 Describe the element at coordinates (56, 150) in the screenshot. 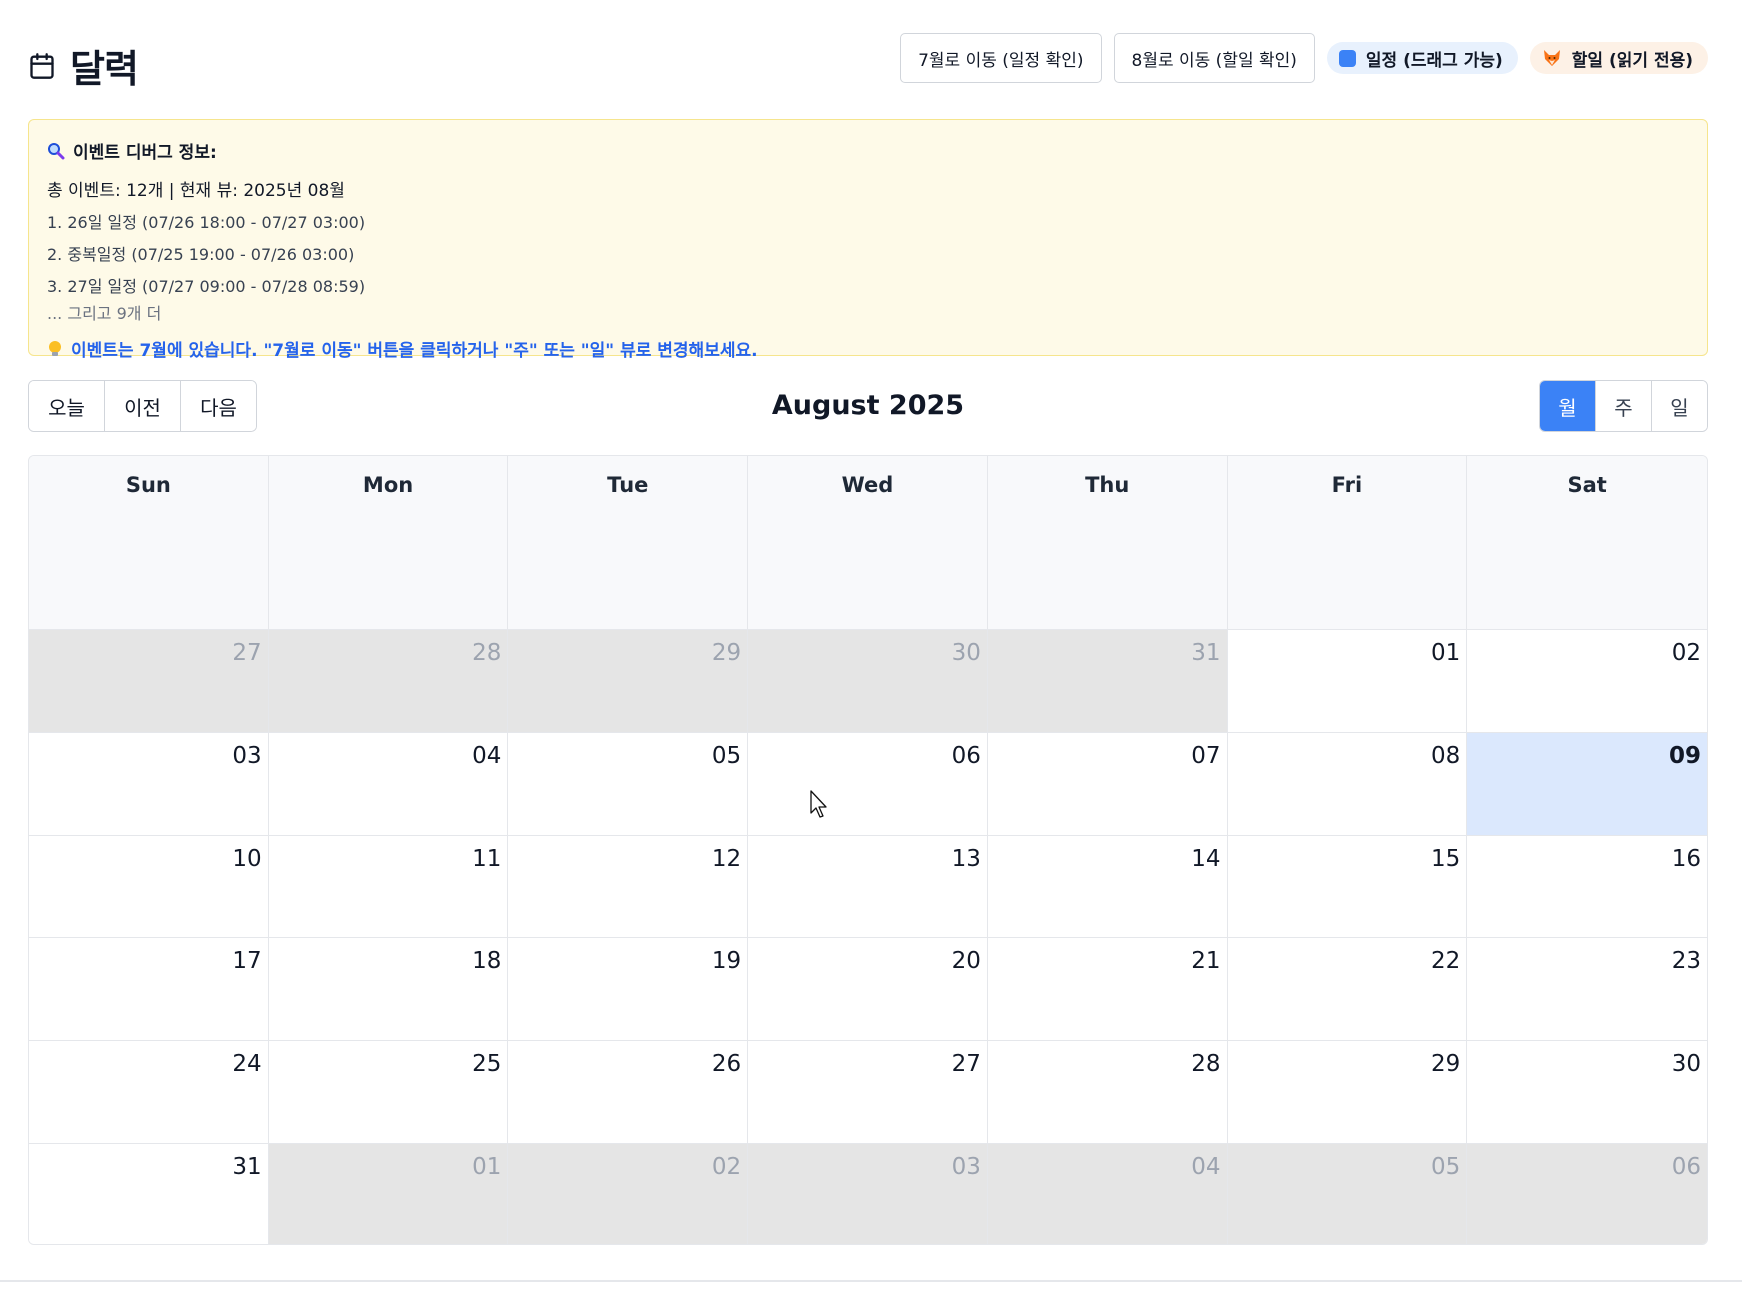

I see `magnifier-icon` at that location.